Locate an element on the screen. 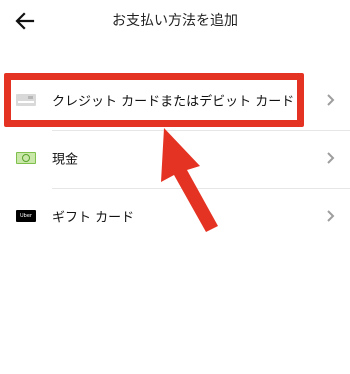  page-title: お支払い方法を追加 is located at coordinates (175, 21).